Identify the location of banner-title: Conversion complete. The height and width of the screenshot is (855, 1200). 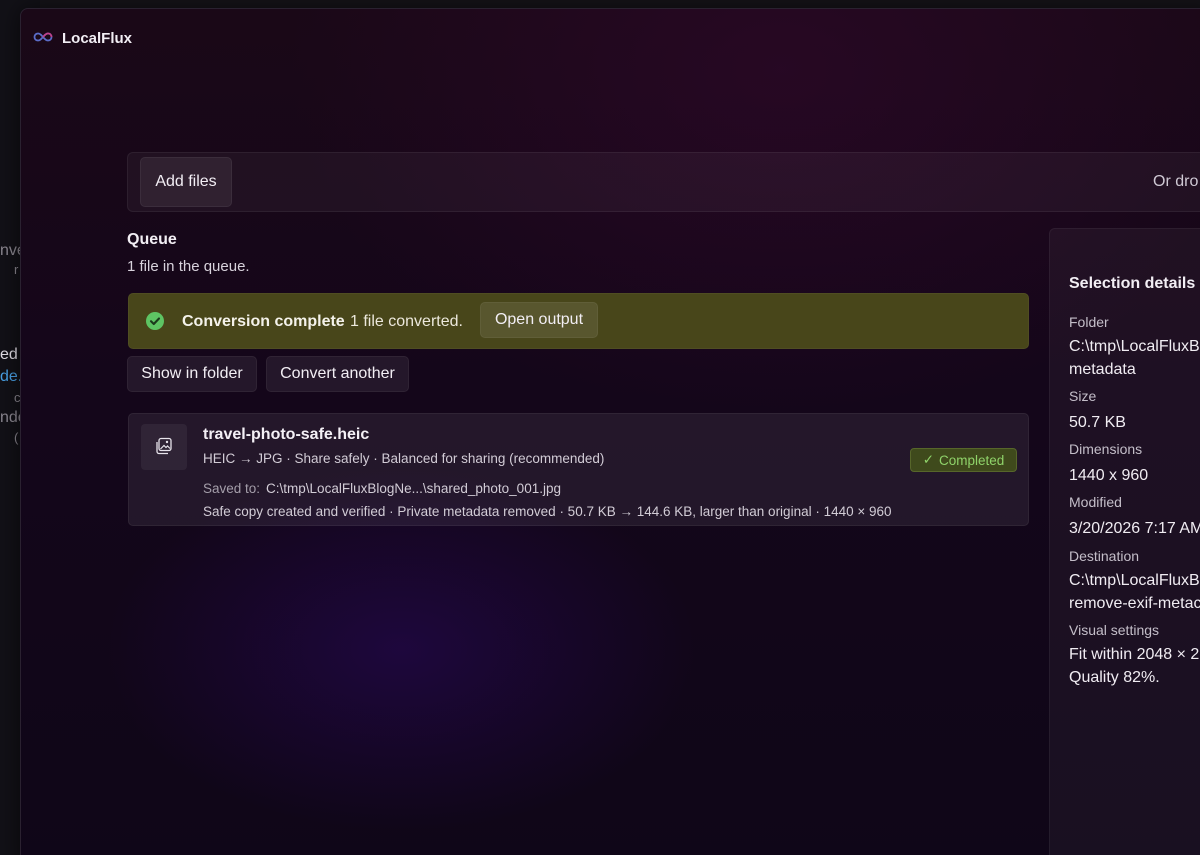
(263, 321).